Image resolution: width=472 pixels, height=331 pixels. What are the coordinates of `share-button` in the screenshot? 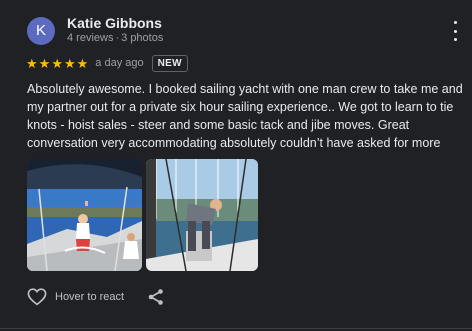 It's located at (156, 299).